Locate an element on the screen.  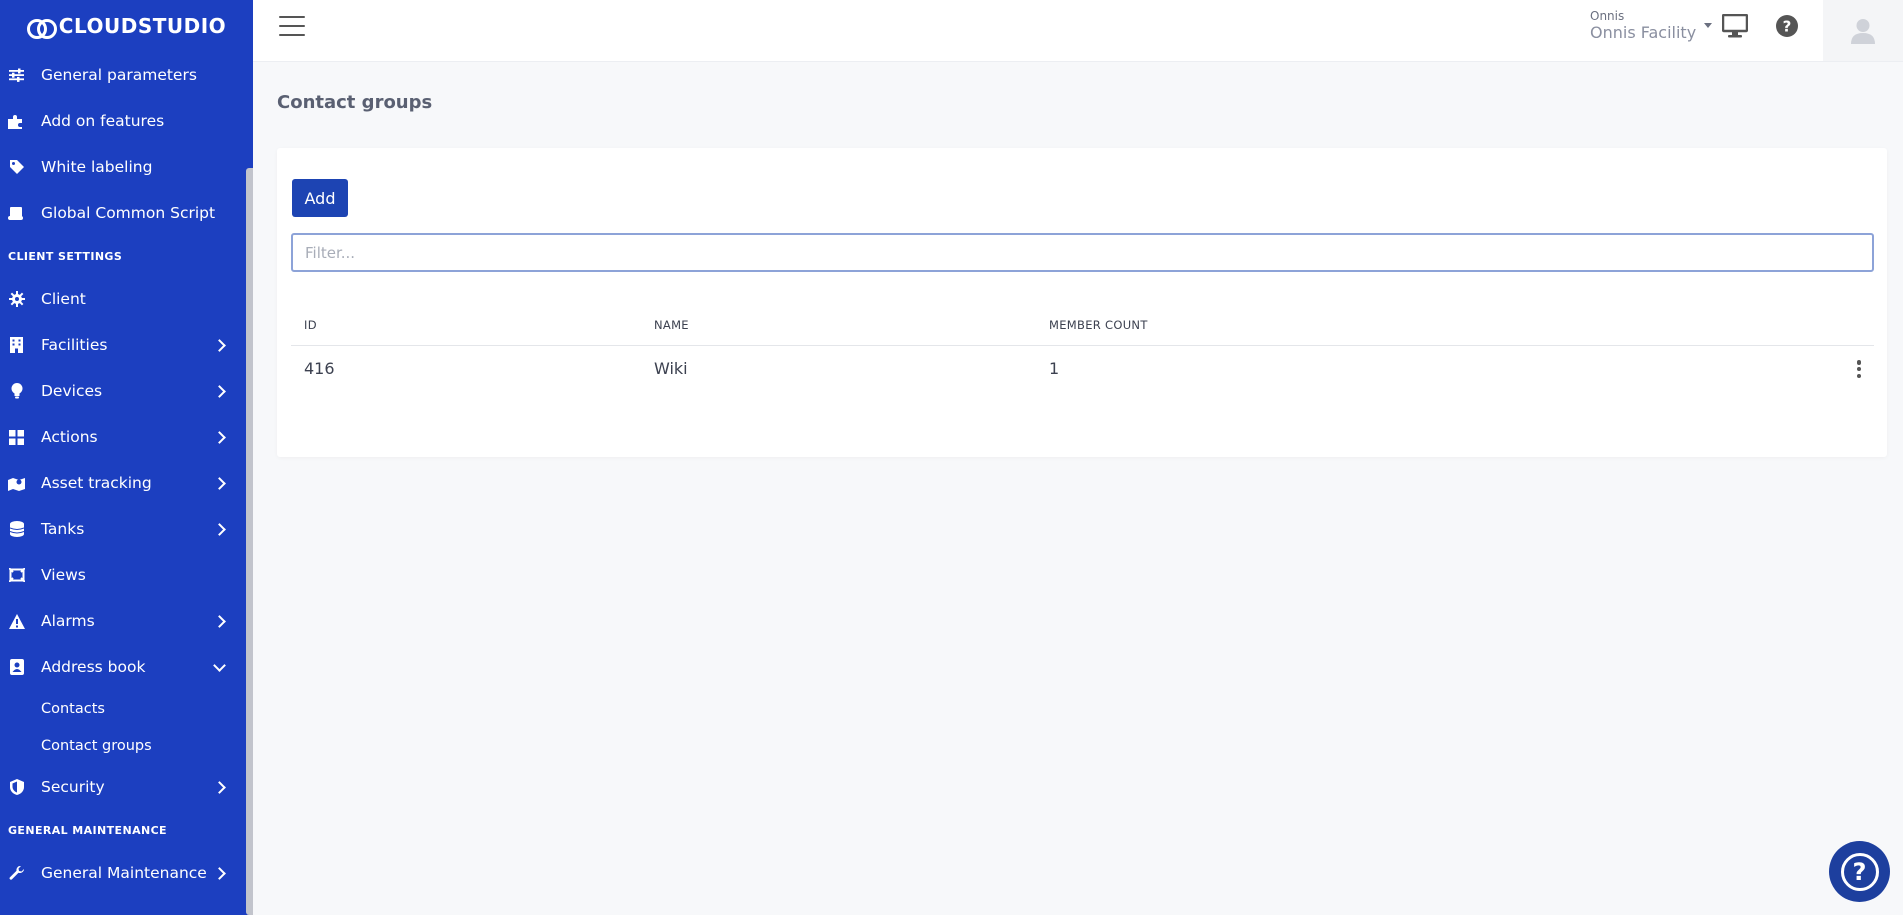
sidebar-item-label: Asset tracking is located at coordinates (96, 483).